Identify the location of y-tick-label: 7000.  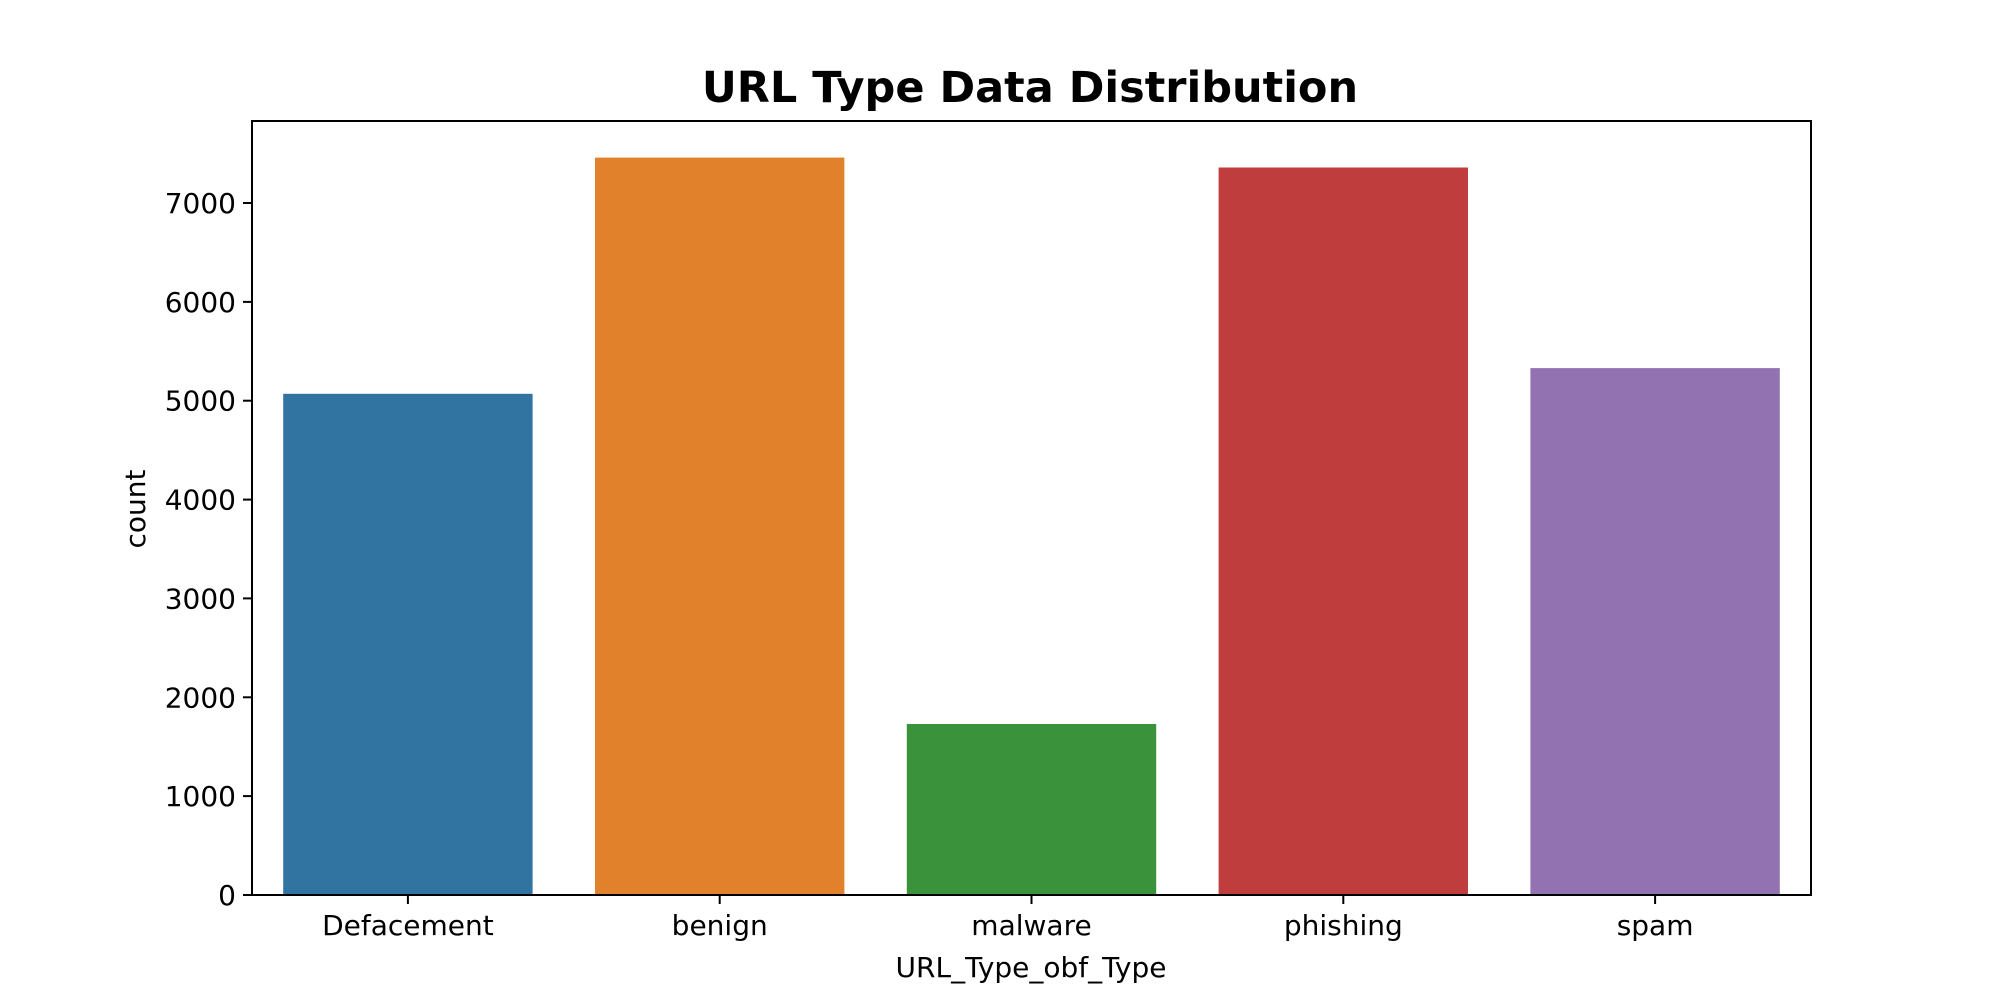
(200, 203).